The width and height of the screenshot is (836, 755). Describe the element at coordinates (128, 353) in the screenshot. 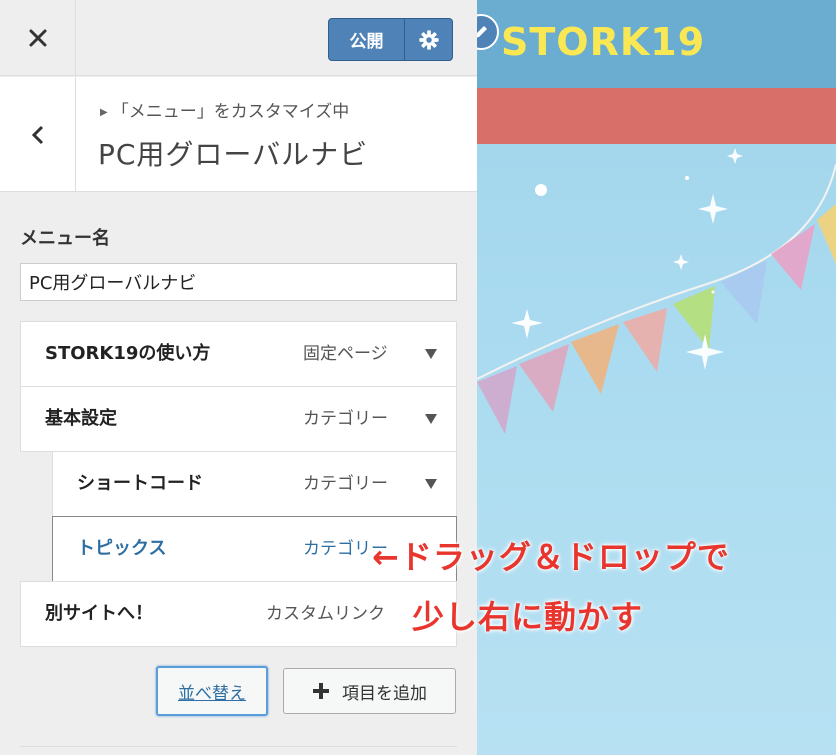

I see `menu-item-title: STORK19の使い方` at that location.